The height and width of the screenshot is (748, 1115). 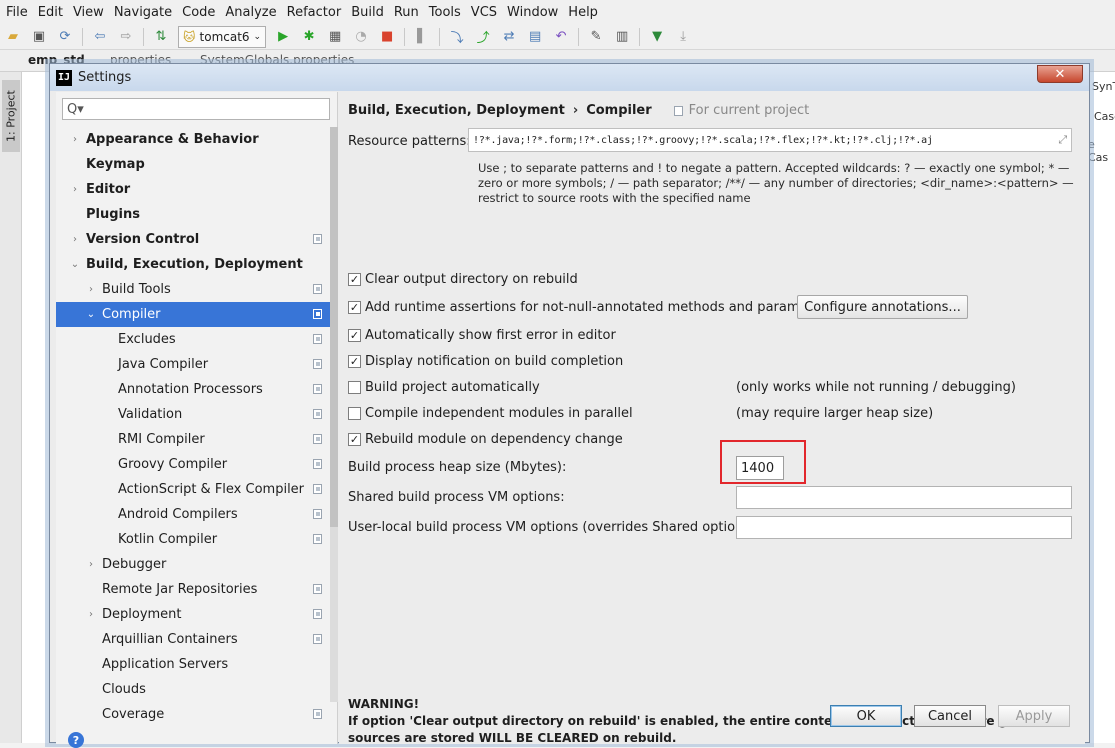 What do you see at coordinates (193, 314) in the screenshot?
I see `tree-item-compiler: ⌄ Compiler` at bounding box center [193, 314].